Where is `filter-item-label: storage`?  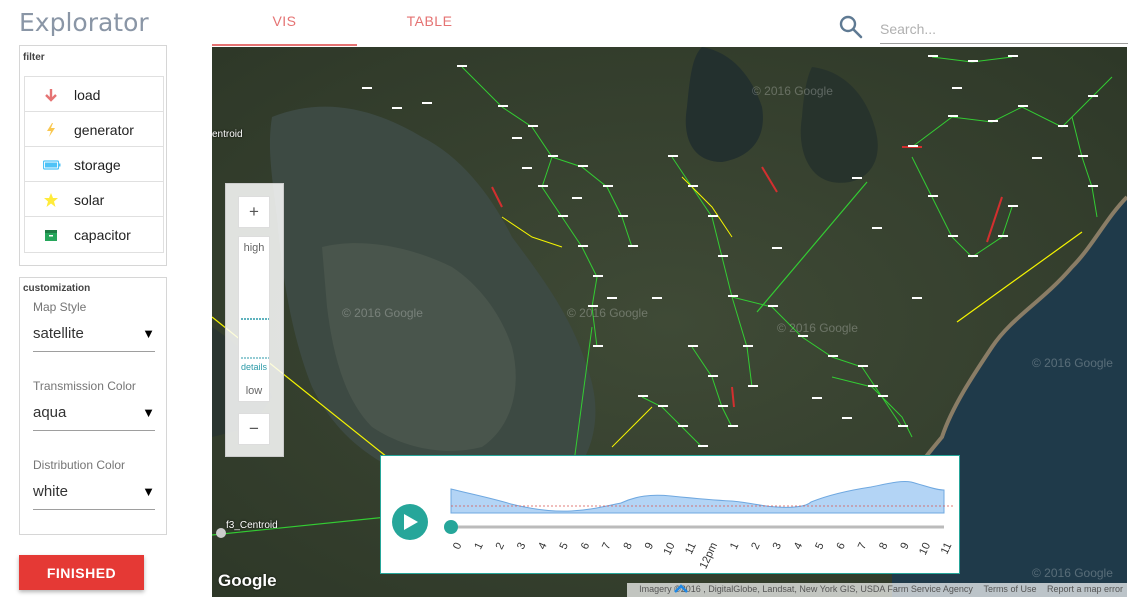
filter-item-label: storage is located at coordinates (97, 165).